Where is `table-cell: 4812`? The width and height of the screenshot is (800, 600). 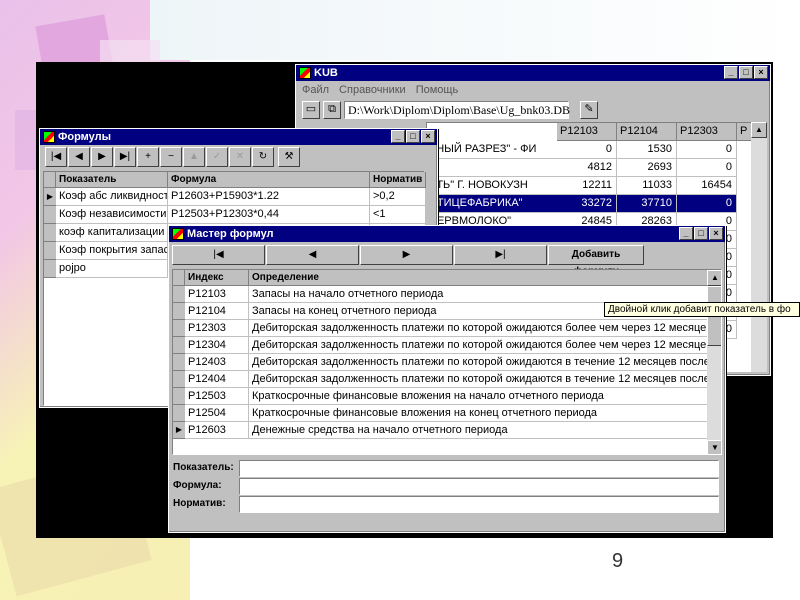
table-cell: 4812 is located at coordinates (587, 168).